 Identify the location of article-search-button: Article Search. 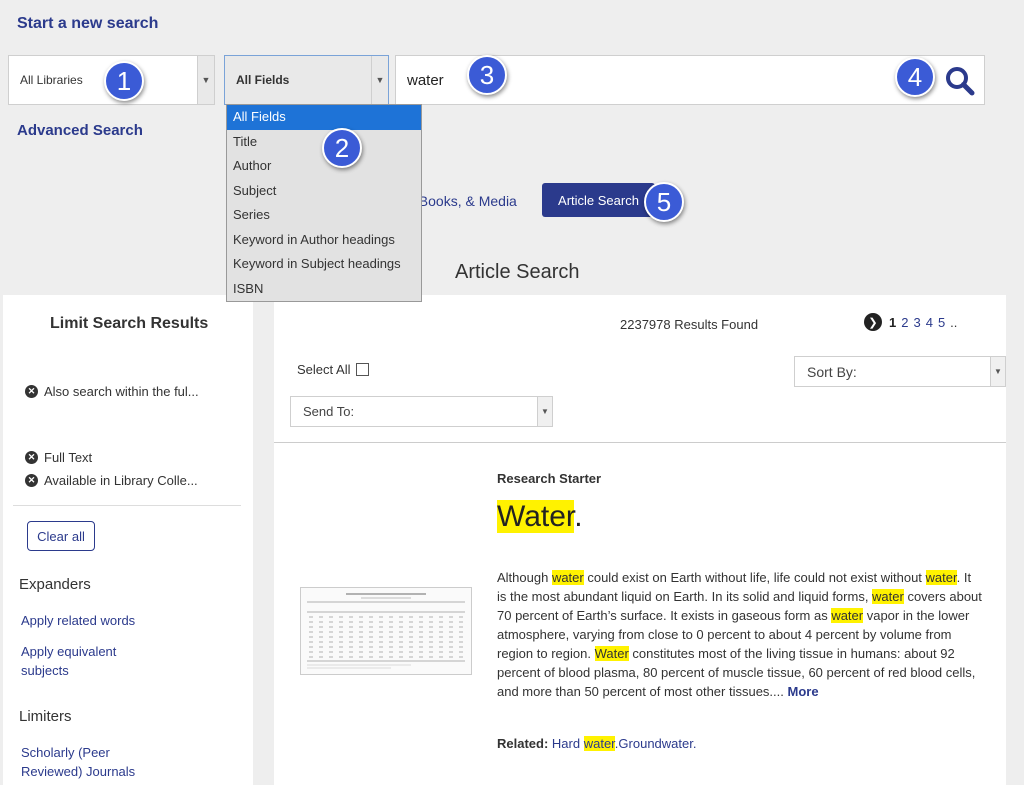
(598, 200).